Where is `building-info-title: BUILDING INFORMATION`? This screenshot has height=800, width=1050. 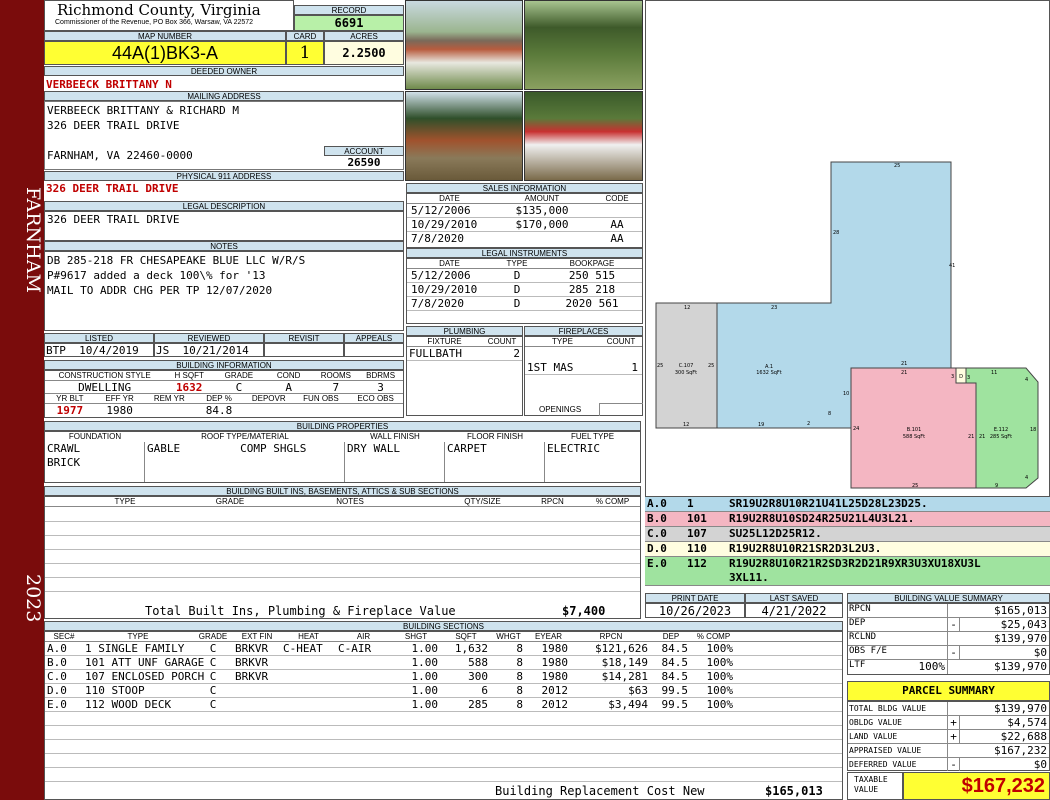
building-info-title: BUILDING INFORMATION is located at coordinates (224, 365).